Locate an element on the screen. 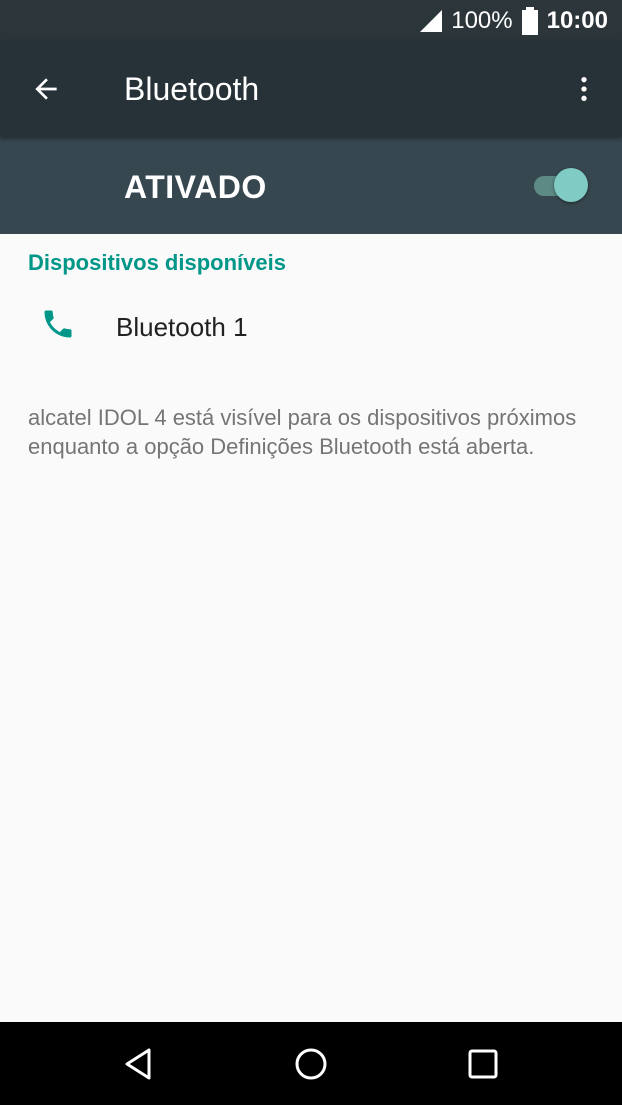 The width and height of the screenshot is (622, 1105). arrow-back-icon is located at coordinates (46, 89).